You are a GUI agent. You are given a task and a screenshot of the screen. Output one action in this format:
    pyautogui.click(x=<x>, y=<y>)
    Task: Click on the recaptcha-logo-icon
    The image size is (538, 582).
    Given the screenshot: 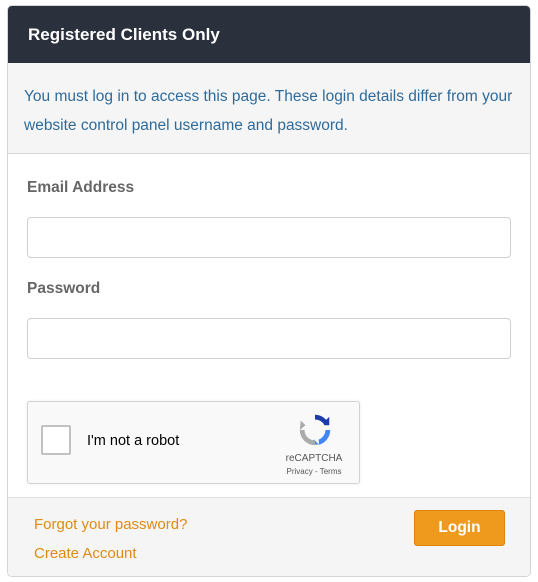 What is the action you would take?
    pyautogui.click(x=315, y=430)
    